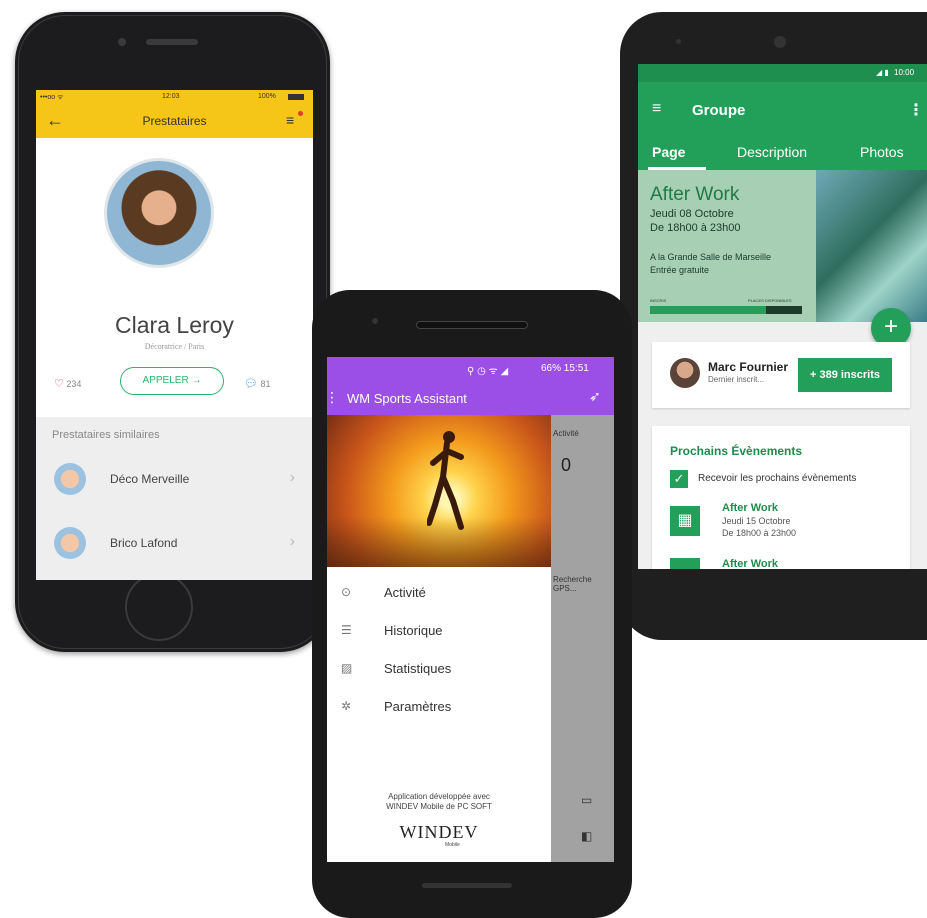 This screenshot has height=918, width=927. I want to click on status-bar: ◢ ▮ 10:00, so click(782, 73).